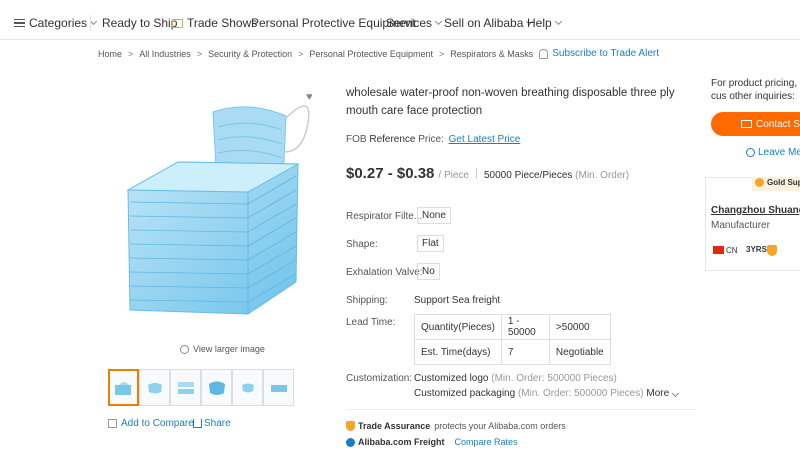 This screenshot has height=450, width=800. What do you see at coordinates (451, 378) in the screenshot?
I see `custom-logo-label: Customized logo` at bounding box center [451, 378].